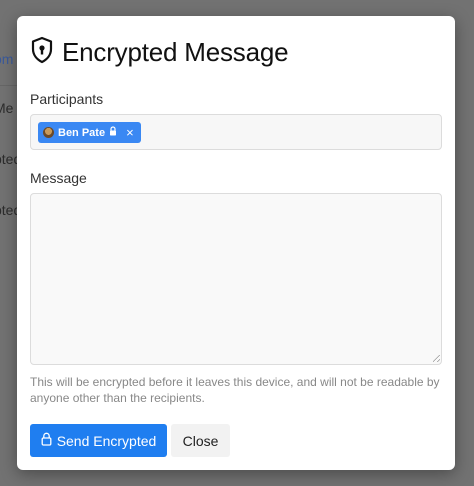  I want to click on participants-field: Ben Pate ×, so click(236, 132).